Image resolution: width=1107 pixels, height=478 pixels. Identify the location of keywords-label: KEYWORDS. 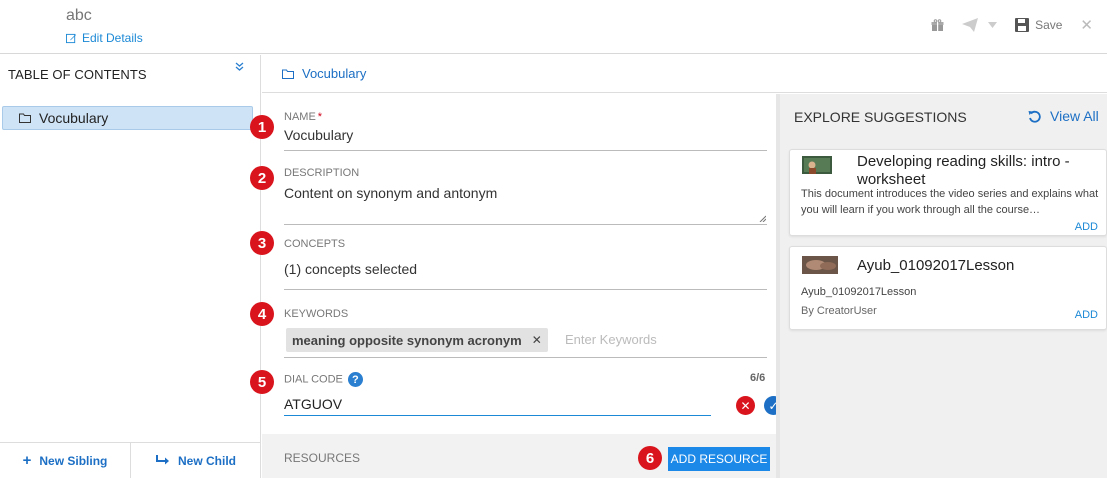
(316, 314).